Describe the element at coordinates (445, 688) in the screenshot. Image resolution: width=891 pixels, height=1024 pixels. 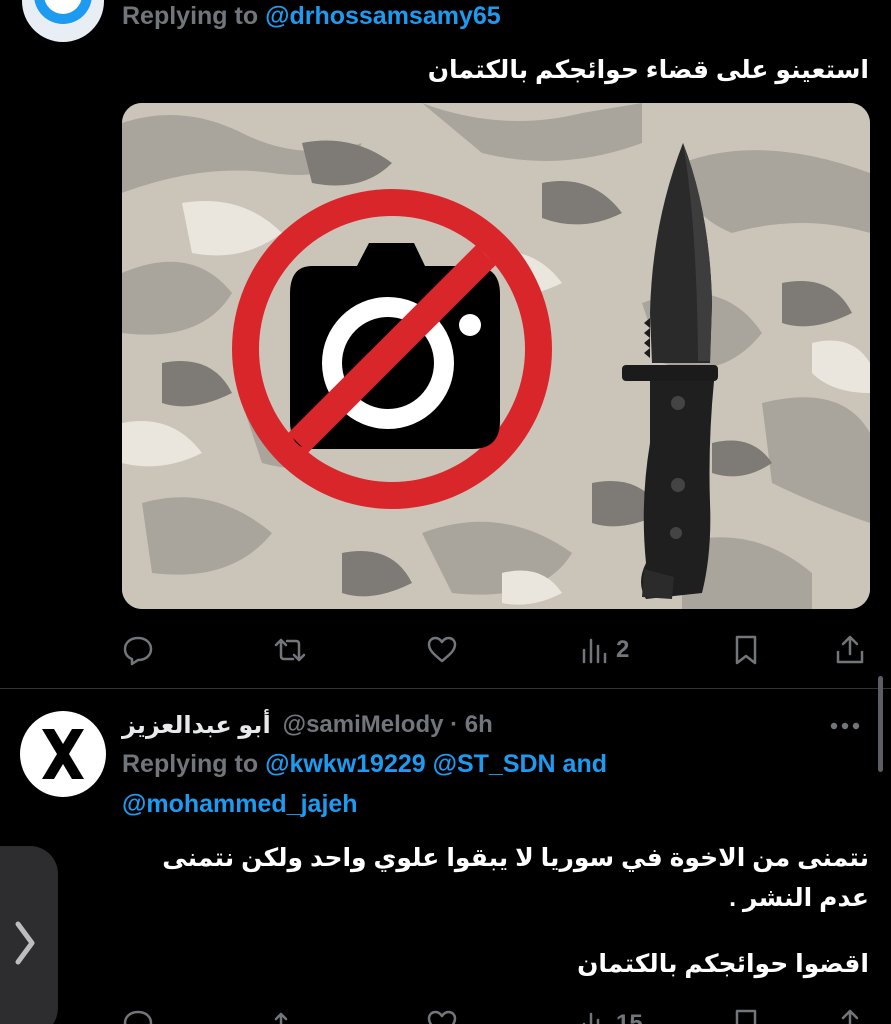
I see `tweet-divider` at that location.